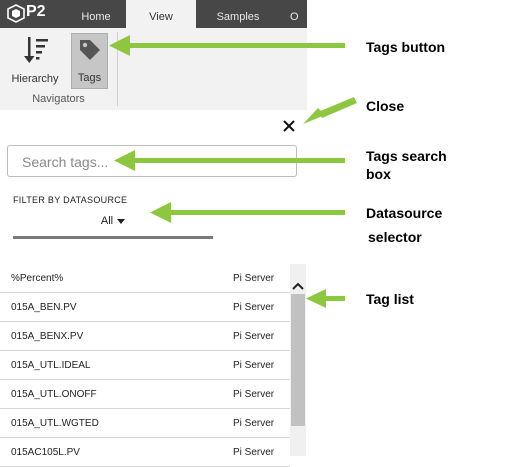 This screenshot has height=467, width=517. I want to click on annotation-datasource-line1: Datasource, so click(404, 213).